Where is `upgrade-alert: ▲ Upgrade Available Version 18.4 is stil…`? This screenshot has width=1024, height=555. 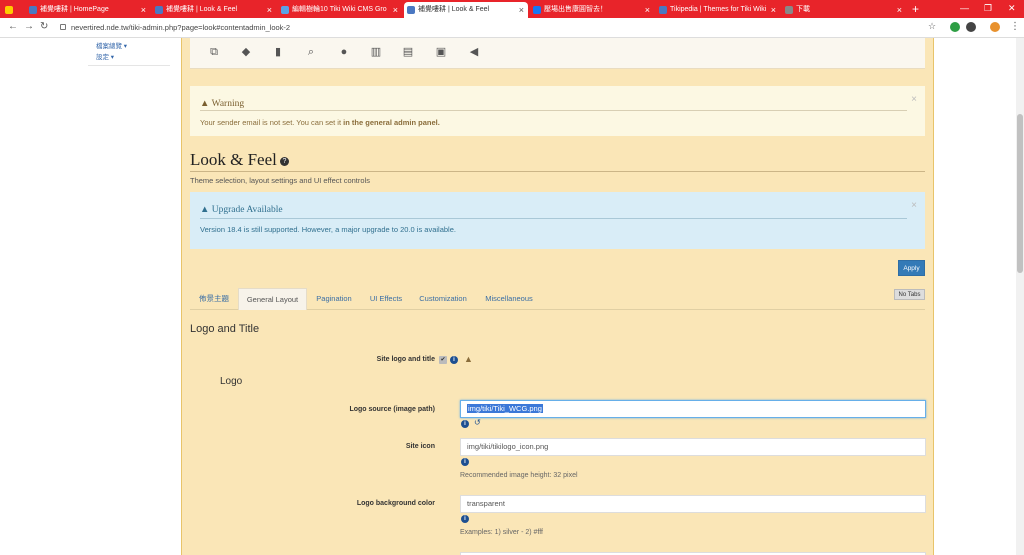
upgrade-alert: ▲ Upgrade Available Version 18.4 is stil… is located at coordinates (557, 220).